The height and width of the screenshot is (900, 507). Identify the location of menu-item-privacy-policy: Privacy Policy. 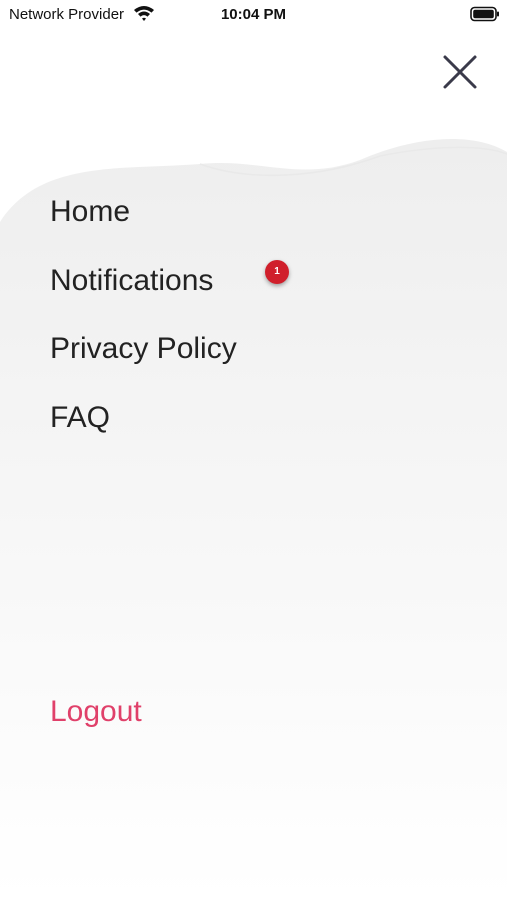
(143, 361).